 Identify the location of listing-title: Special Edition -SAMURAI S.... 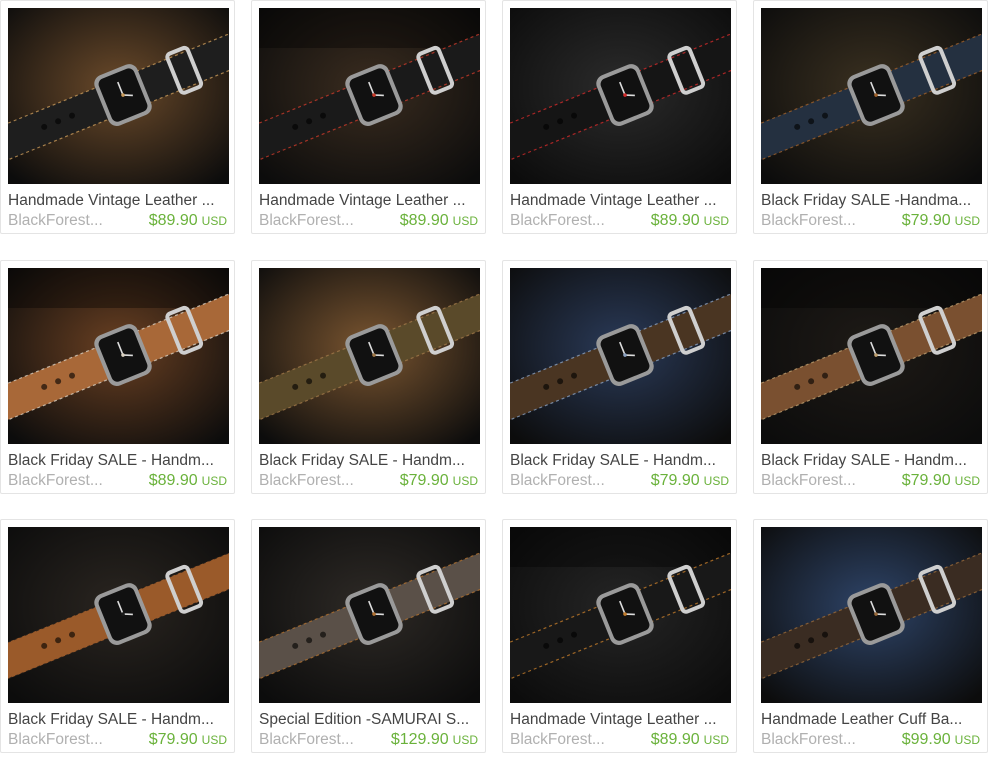
(371, 720).